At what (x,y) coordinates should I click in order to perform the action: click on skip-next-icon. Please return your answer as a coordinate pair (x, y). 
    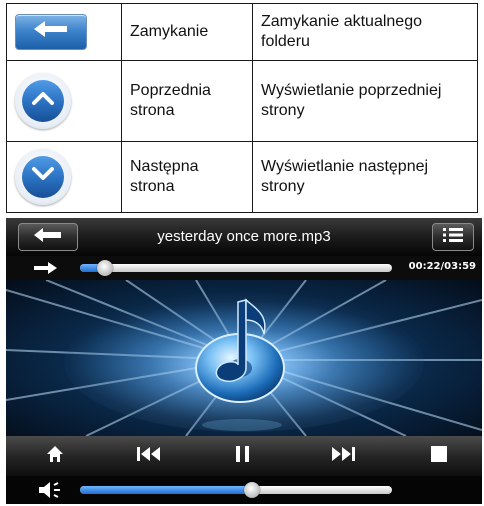
    Looking at the image, I should click on (343, 456).